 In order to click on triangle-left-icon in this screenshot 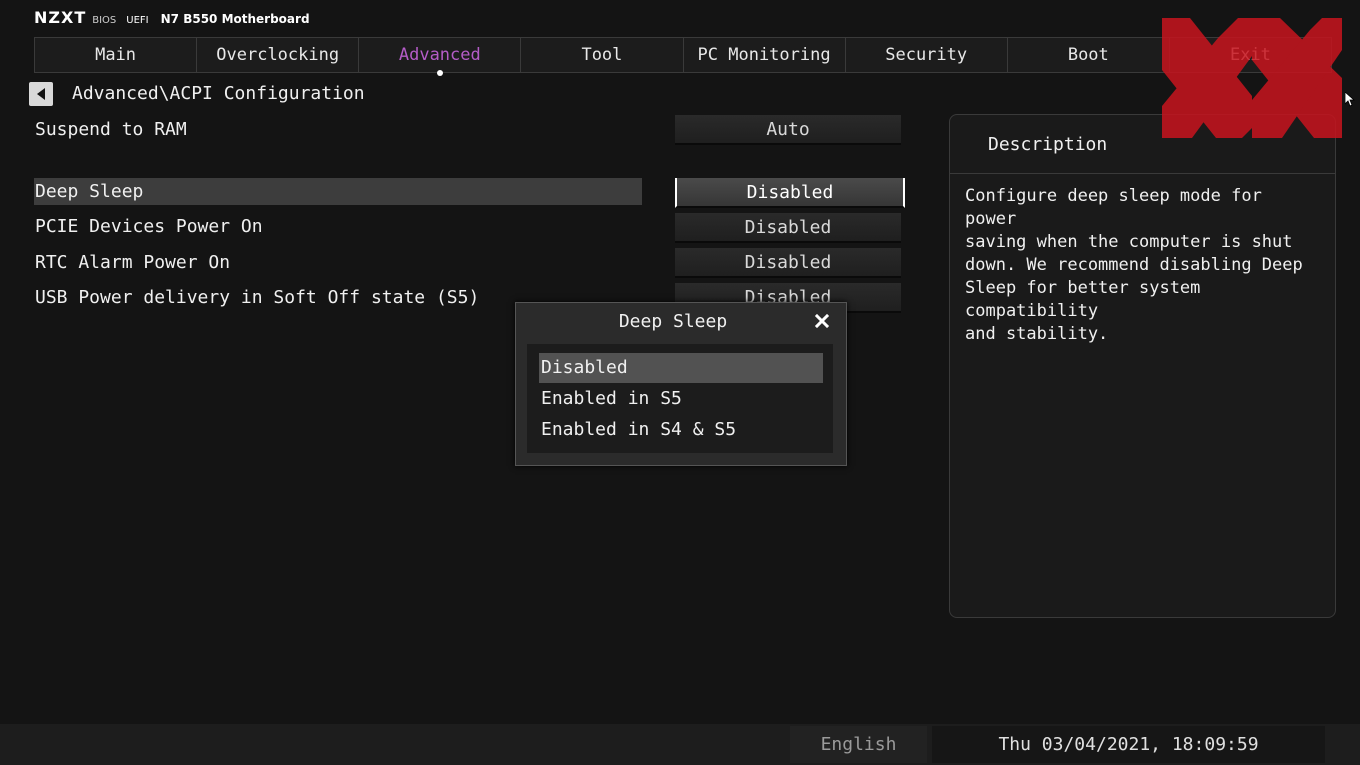, I will do `click(41, 94)`.